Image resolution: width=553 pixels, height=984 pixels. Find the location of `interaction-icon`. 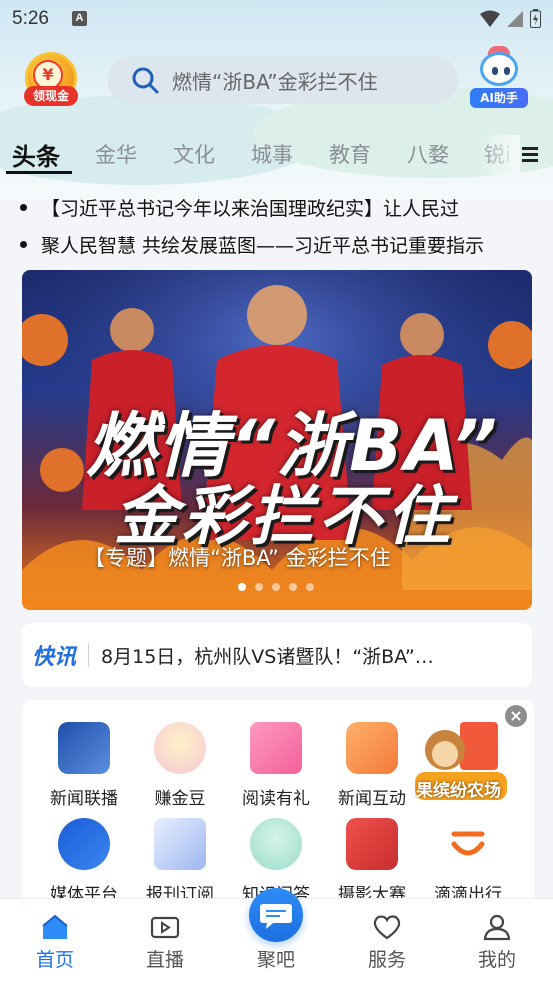

interaction-icon is located at coordinates (372, 748).